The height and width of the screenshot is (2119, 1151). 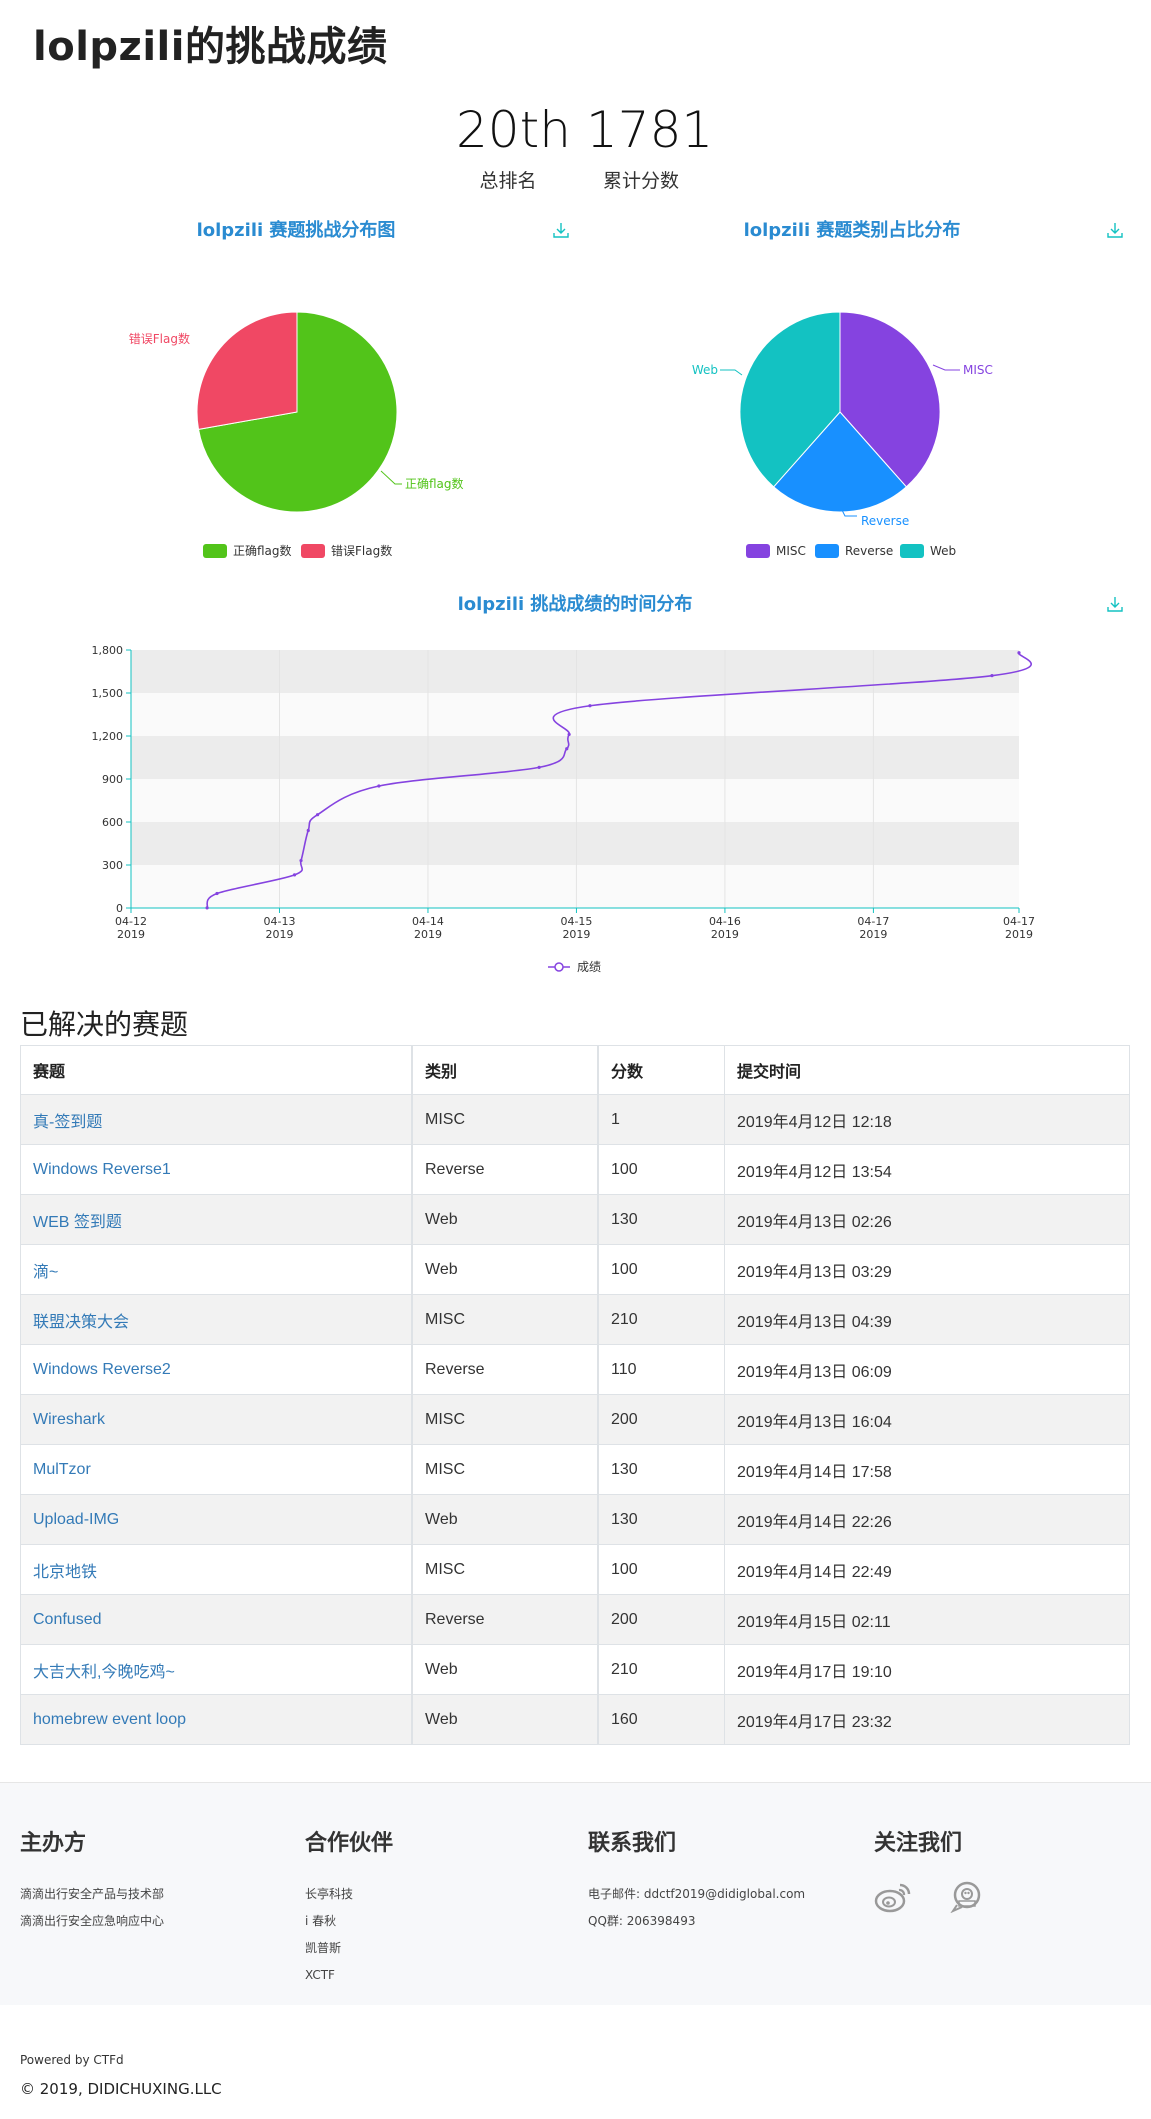 What do you see at coordinates (92, 1894) in the screenshot?
I see `footer-text: 滴滴出行安全产品与技术部` at bounding box center [92, 1894].